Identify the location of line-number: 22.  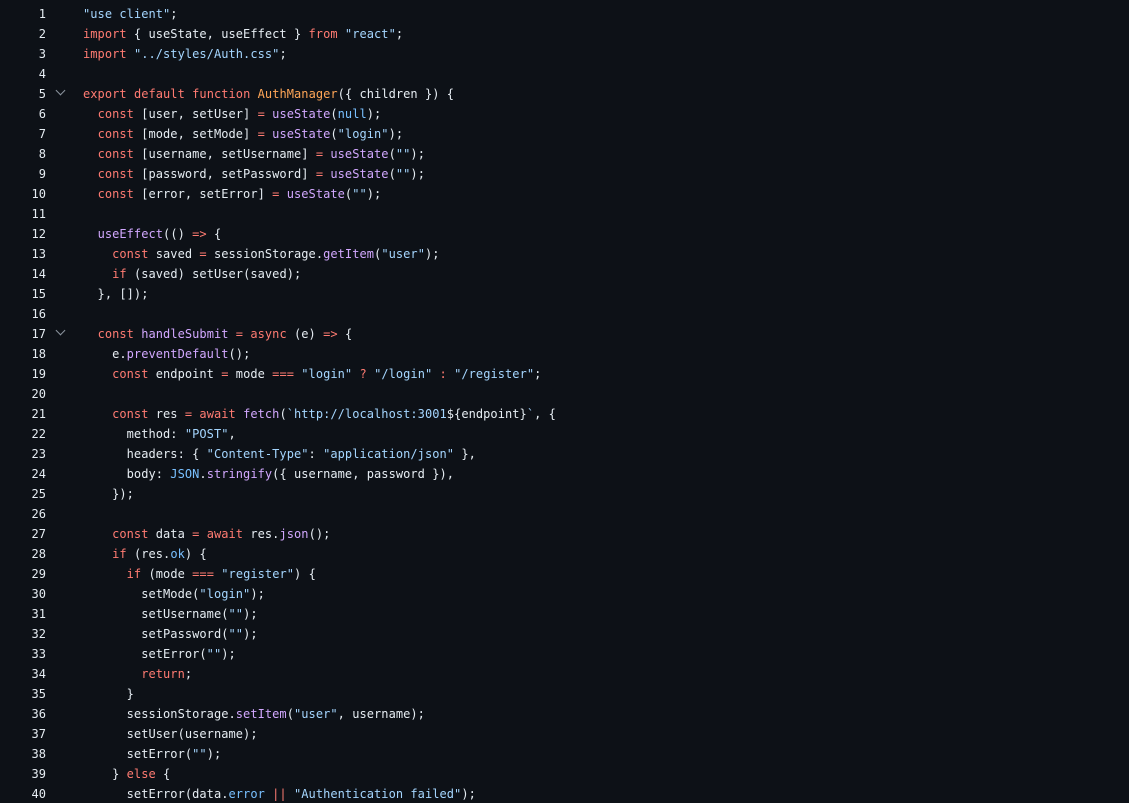
(38, 434).